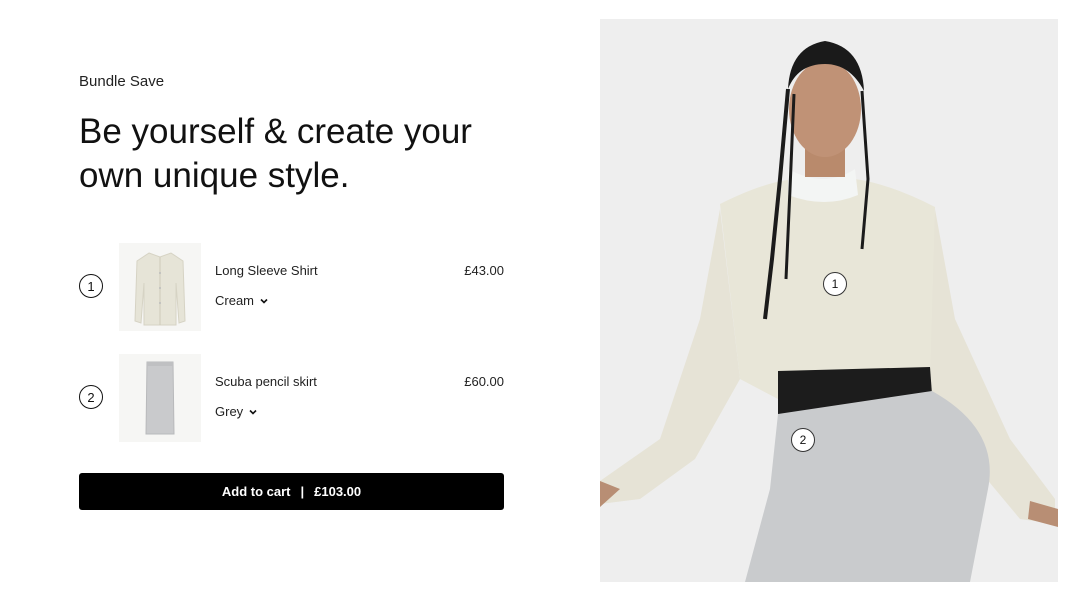 The image size is (1080, 612). What do you see at coordinates (266, 270) in the screenshot?
I see `item-name: Long Sleeve Shirt` at bounding box center [266, 270].